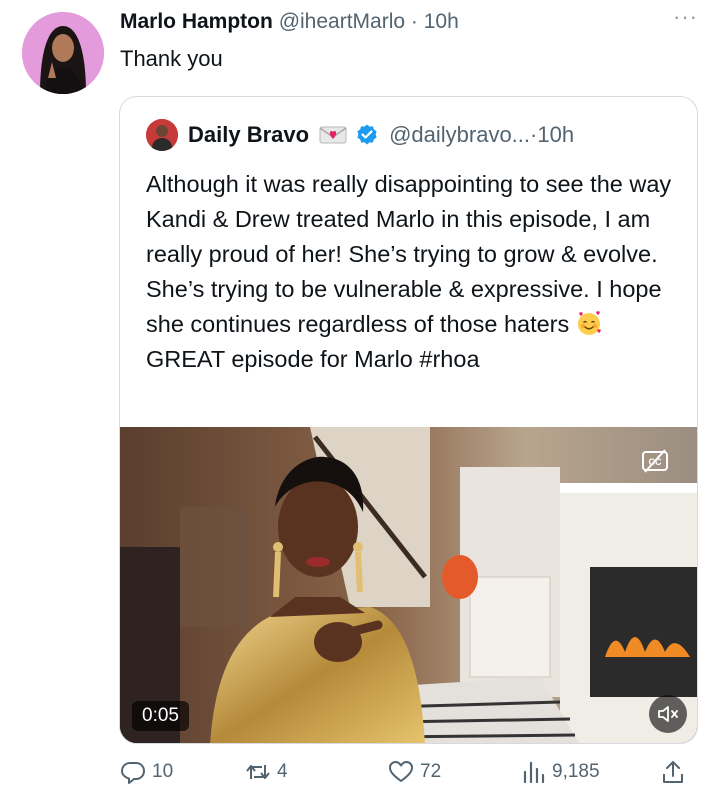 The image size is (720, 794). What do you see at coordinates (367, 134) in the screenshot?
I see `verified-badge-icon` at bounding box center [367, 134].